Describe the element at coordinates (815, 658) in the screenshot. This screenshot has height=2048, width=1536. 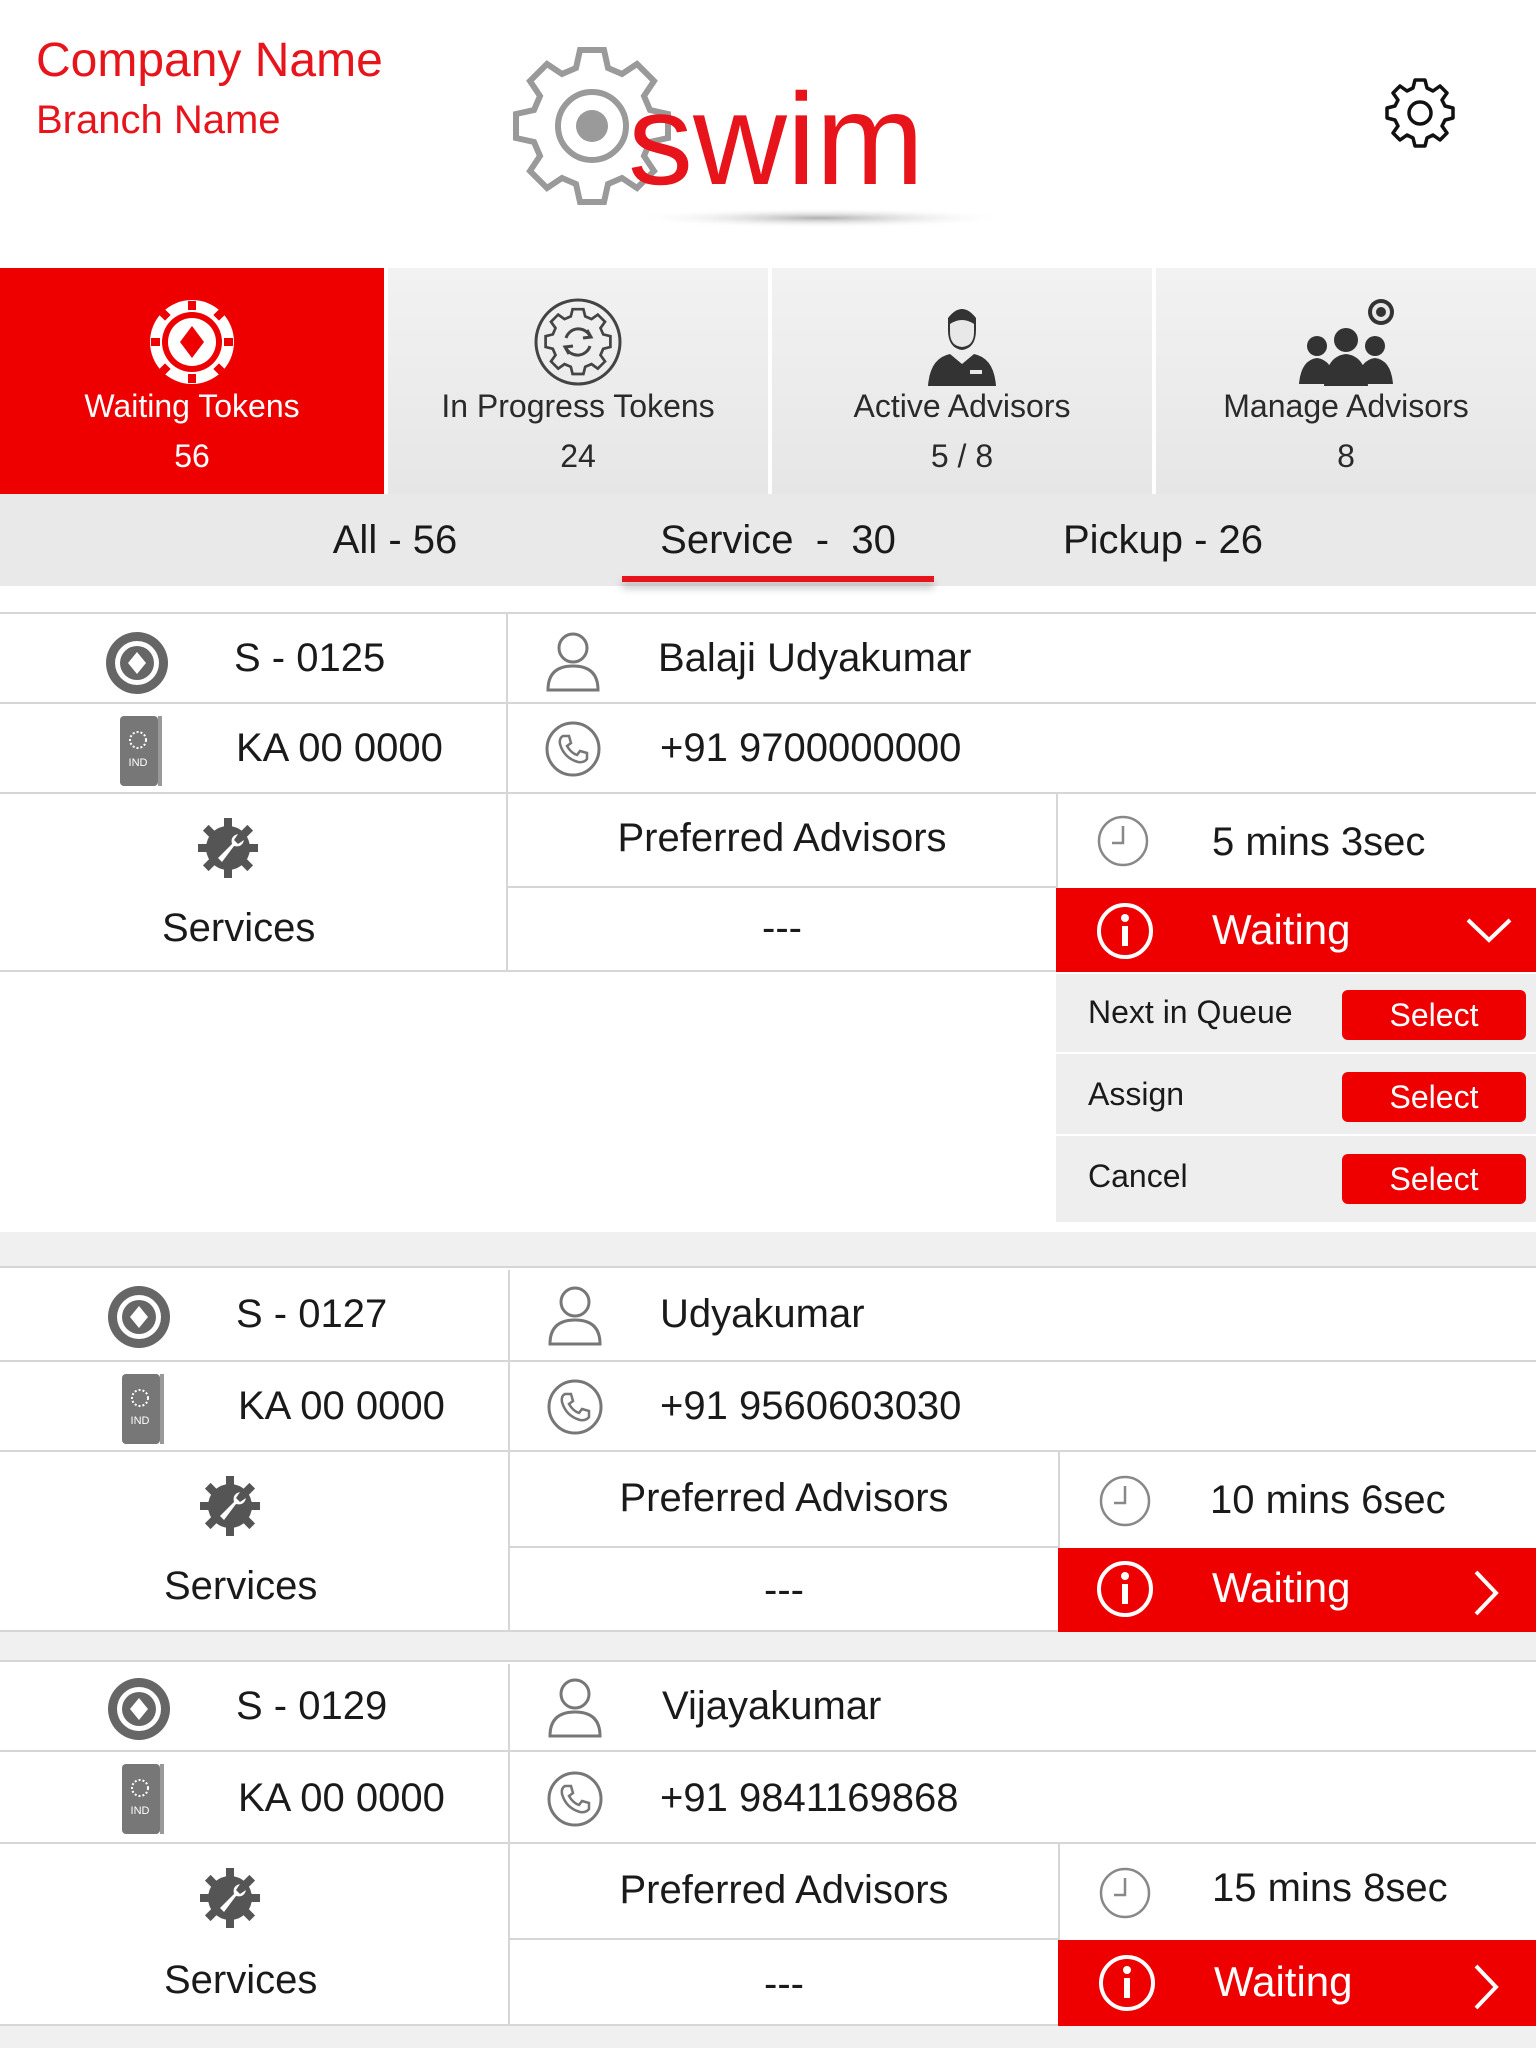
I see `customer-name: Balaji Udyakumar` at that location.